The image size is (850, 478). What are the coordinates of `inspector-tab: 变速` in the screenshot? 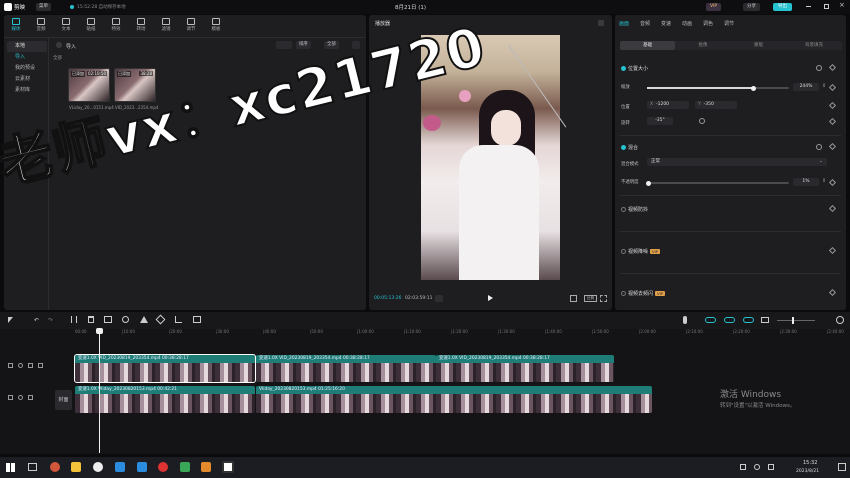 It's located at (666, 23).